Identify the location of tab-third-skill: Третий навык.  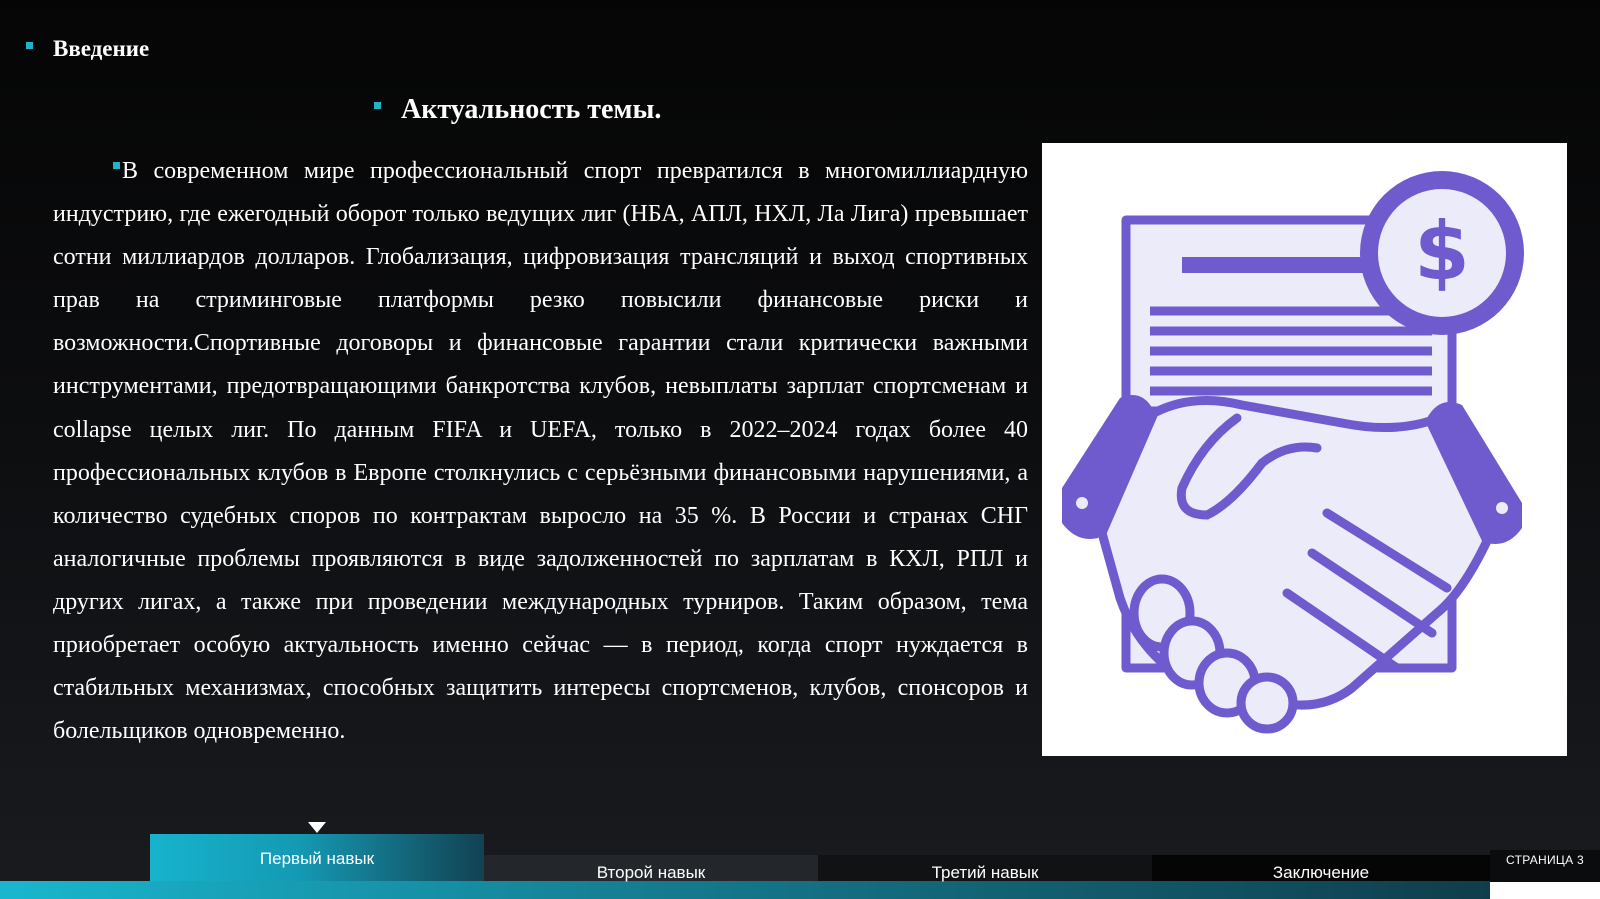
(985, 868).